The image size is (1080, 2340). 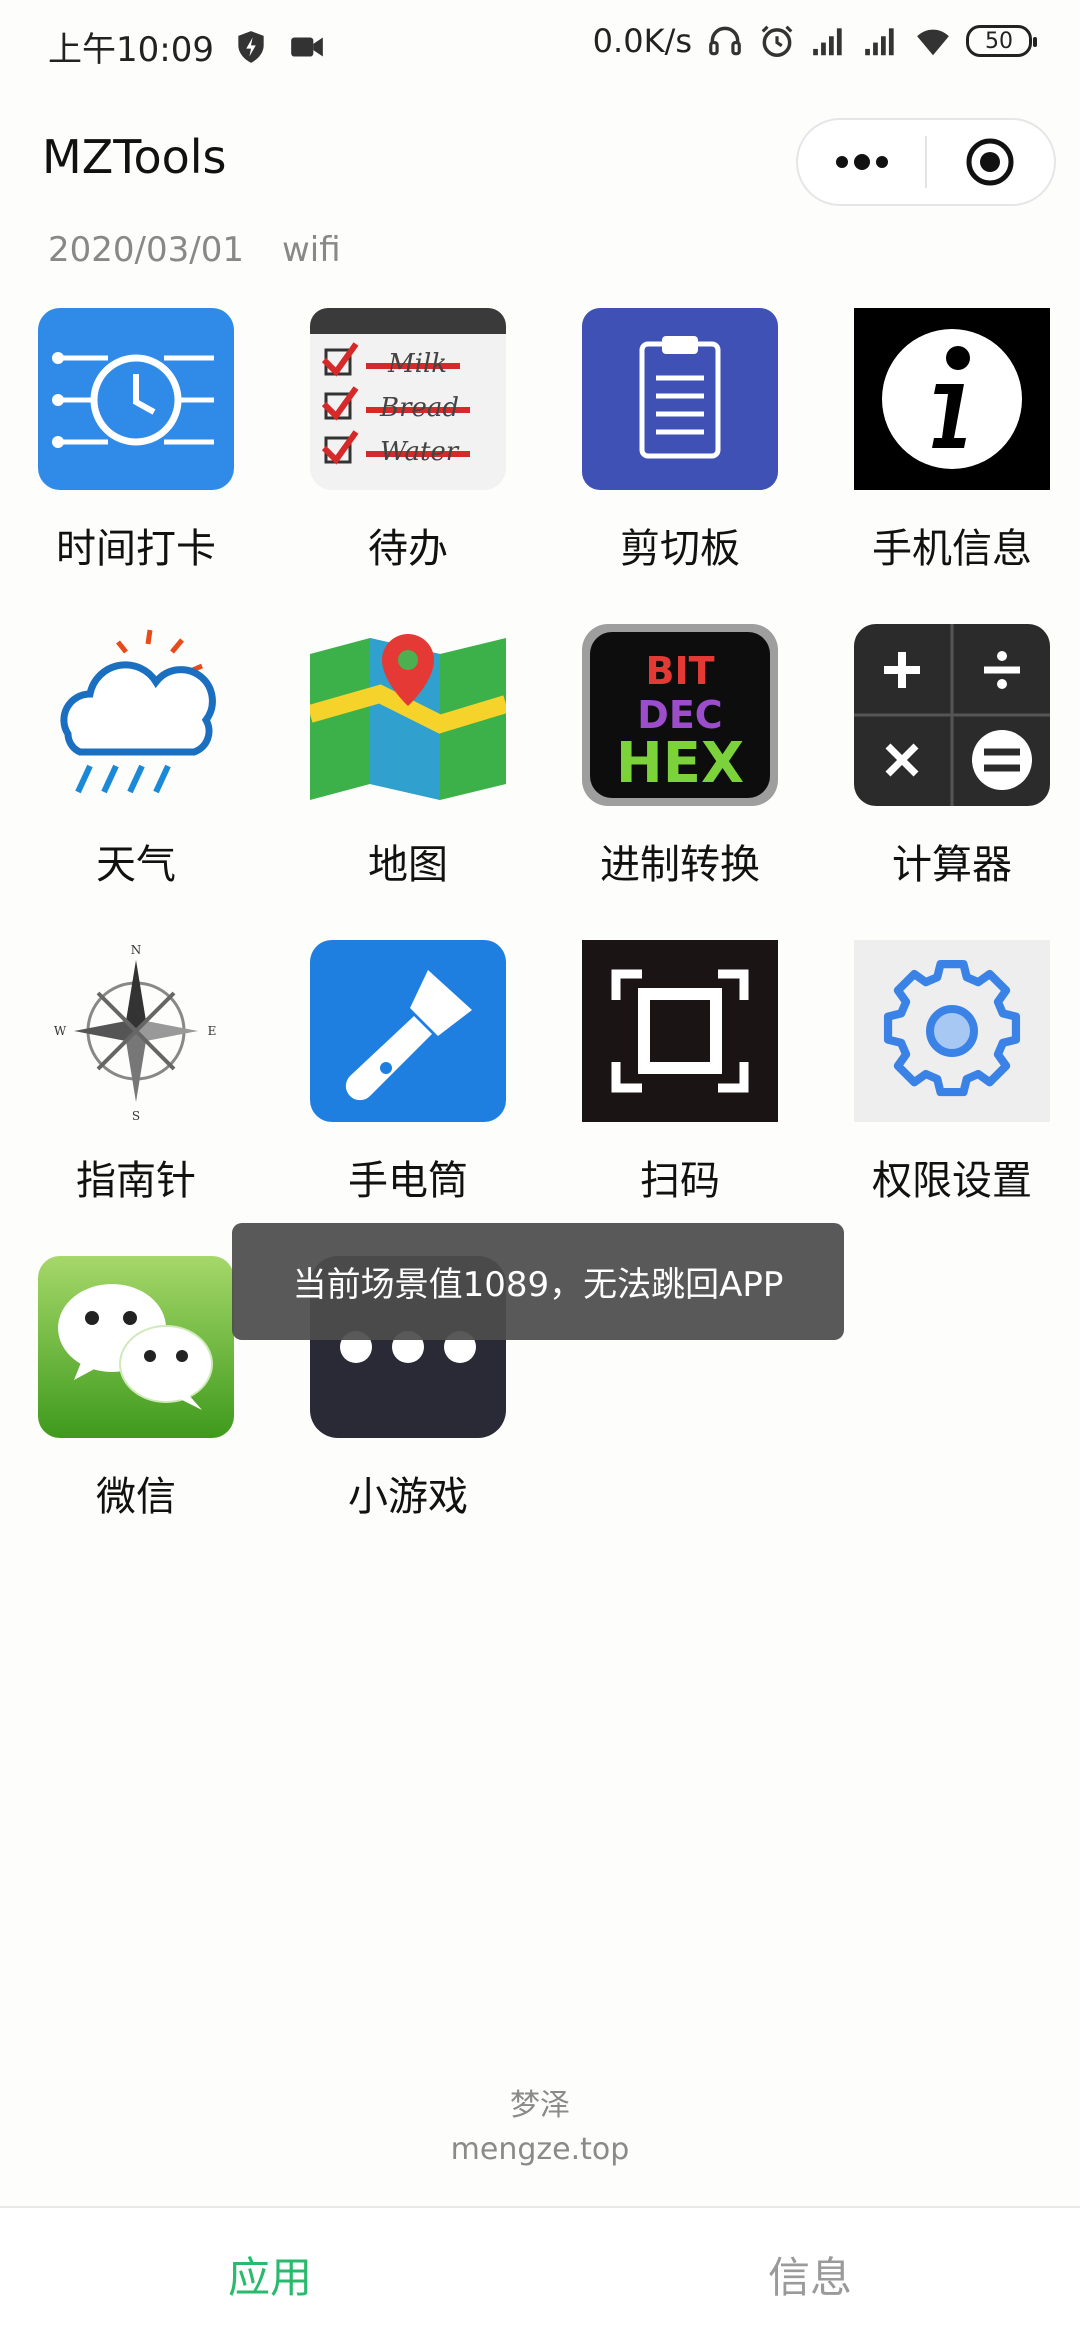 I want to click on wechat-icon, so click(x=136, y=1347).